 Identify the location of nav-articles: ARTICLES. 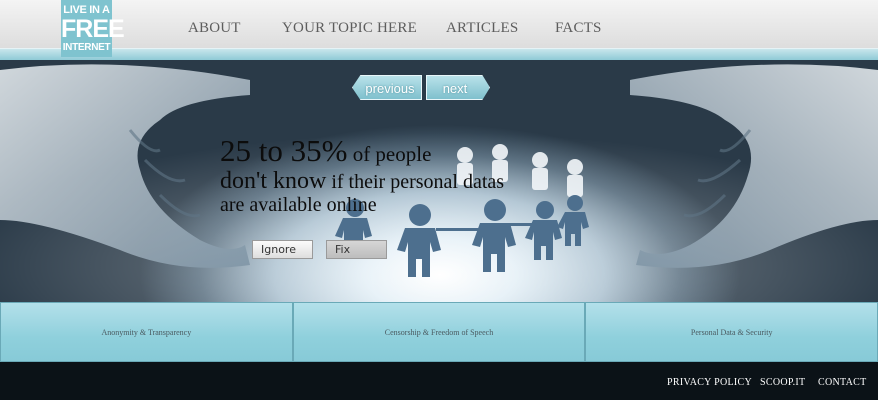
(482, 28).